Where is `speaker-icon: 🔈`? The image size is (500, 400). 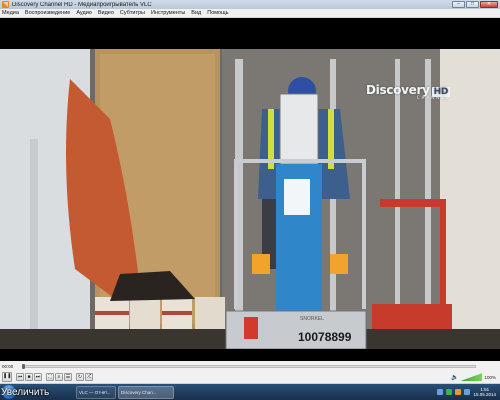
speaker-icon: 🔈 is located at coordinates (455, 377).